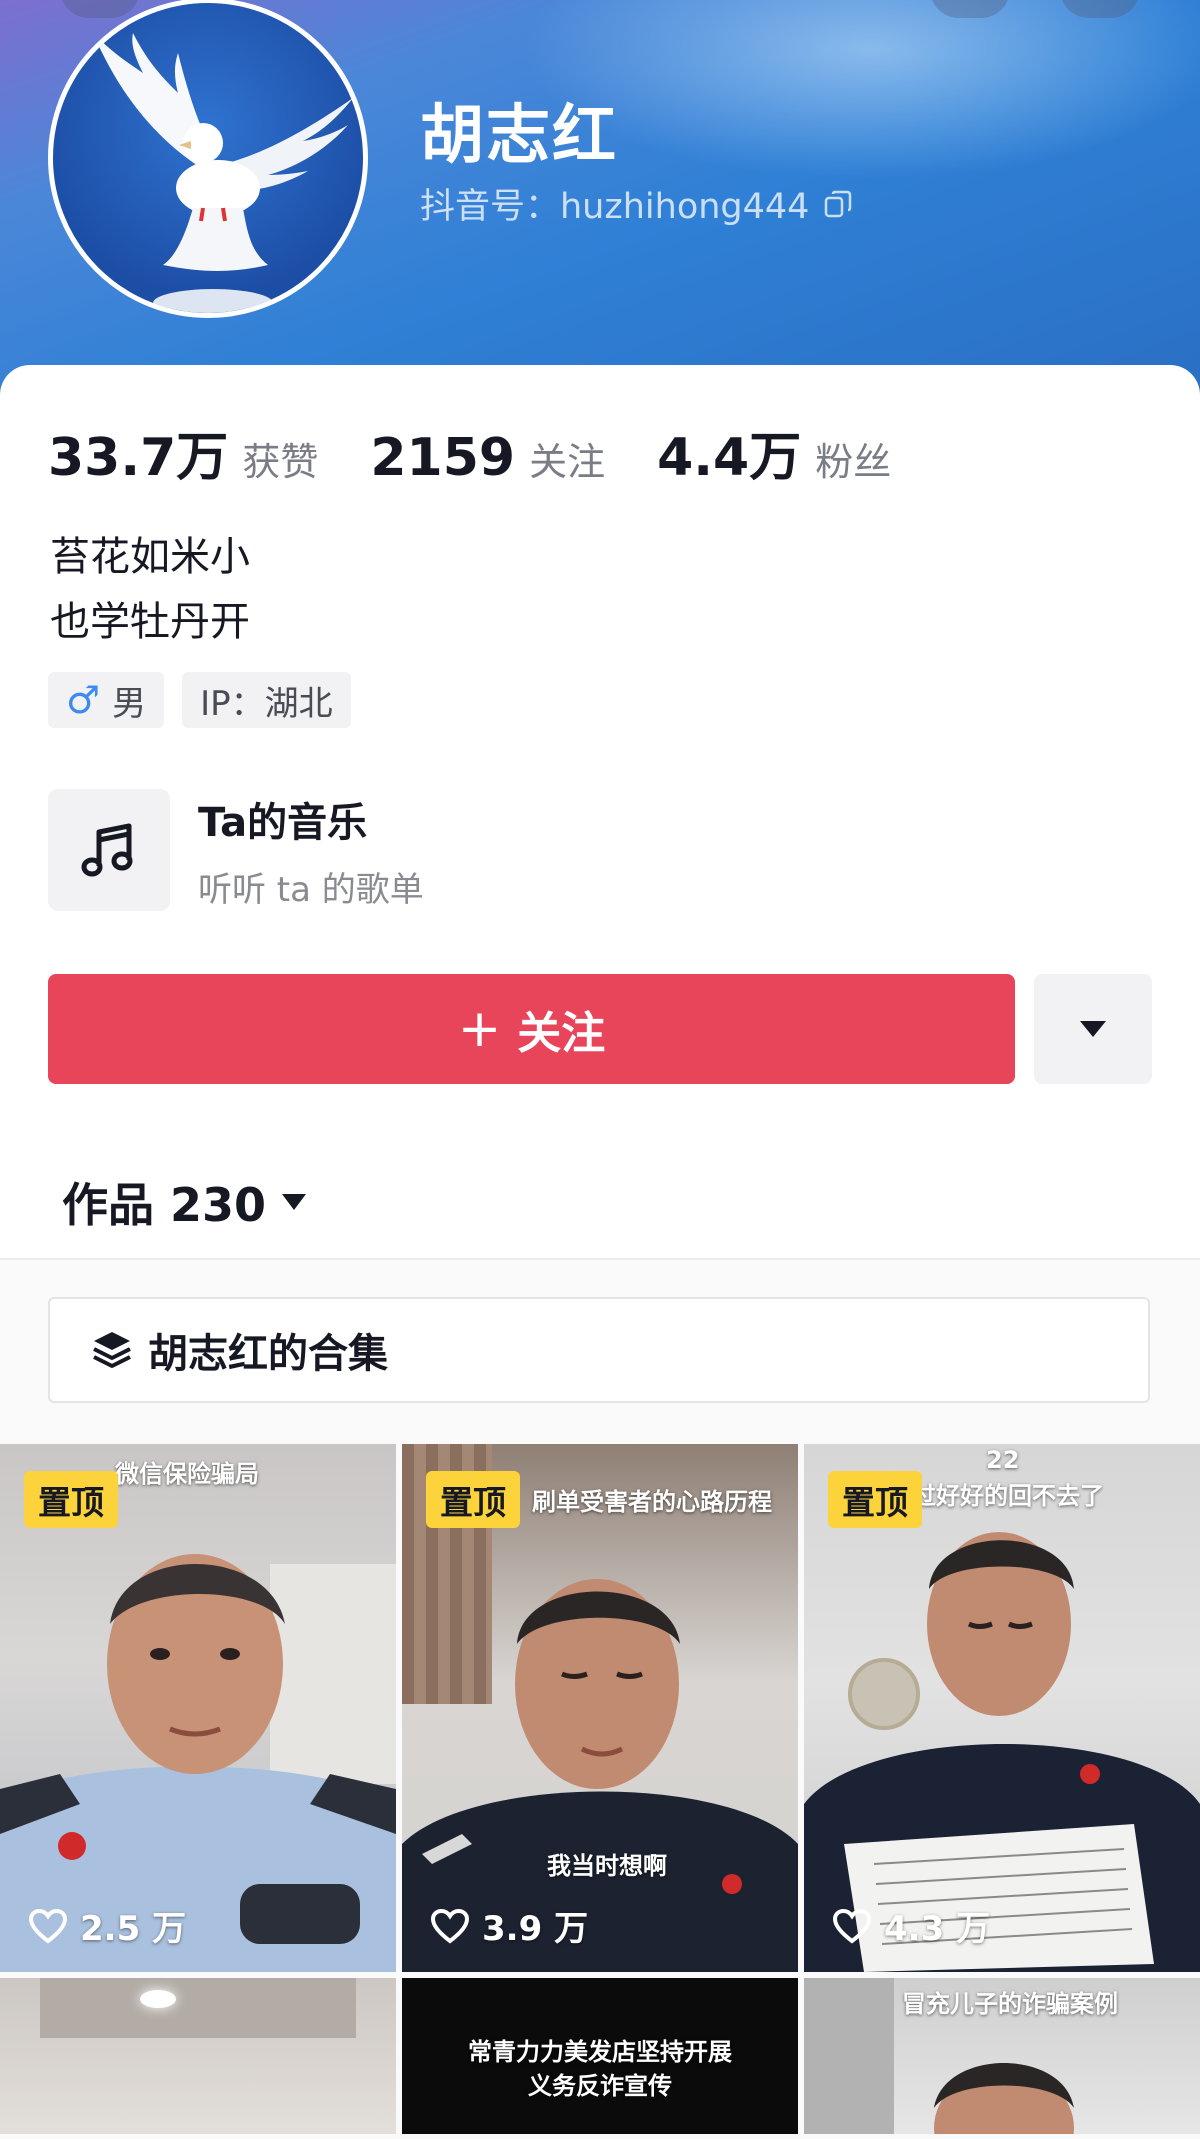 The image size is (1200, 2139). Describe the element at coordinates (1010, 2004) in the screenshot. I see `video-caption: 冒充儿子的诈骗案例` at that location.